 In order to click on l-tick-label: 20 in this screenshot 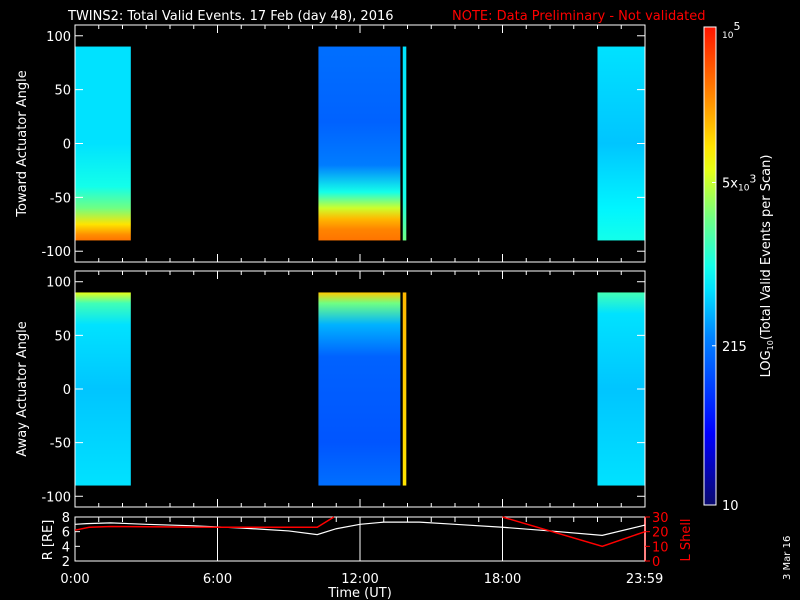, I will do `click(660, 533)`.